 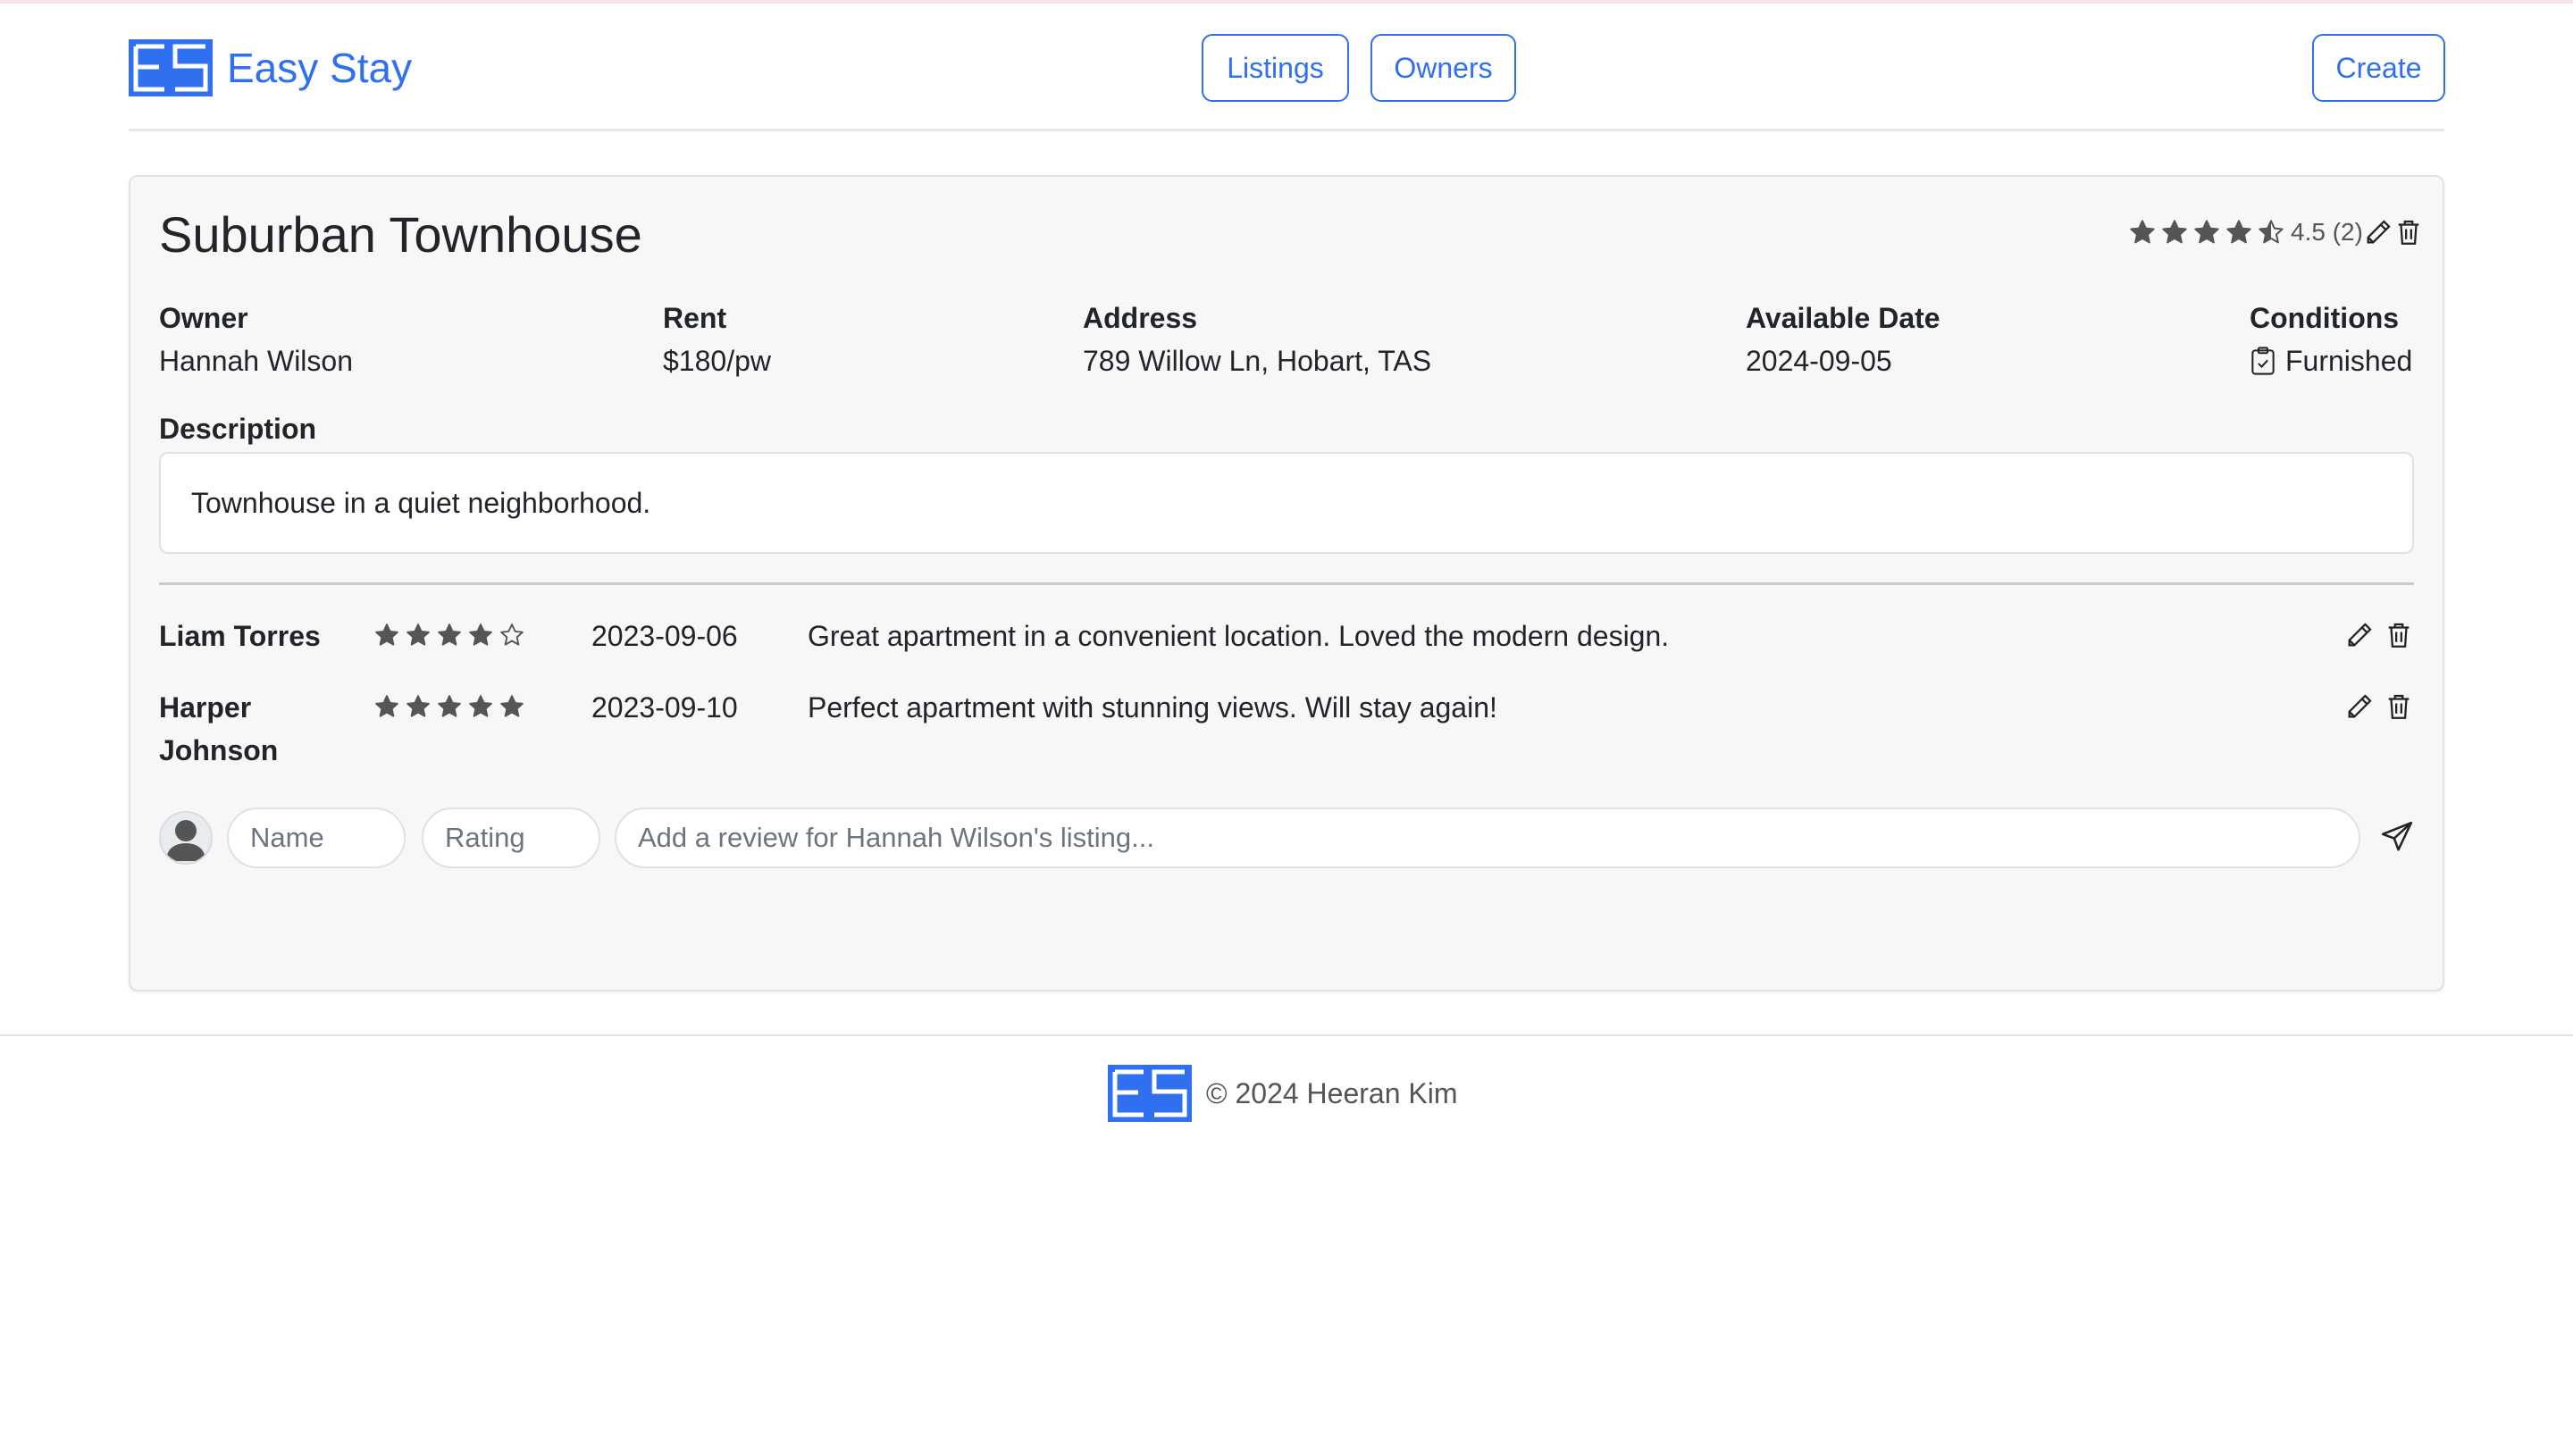 What do you see at coordinates (1286, 130) in the screenshot?
I see `navbar-divider` at bounding box center [1286, 130].